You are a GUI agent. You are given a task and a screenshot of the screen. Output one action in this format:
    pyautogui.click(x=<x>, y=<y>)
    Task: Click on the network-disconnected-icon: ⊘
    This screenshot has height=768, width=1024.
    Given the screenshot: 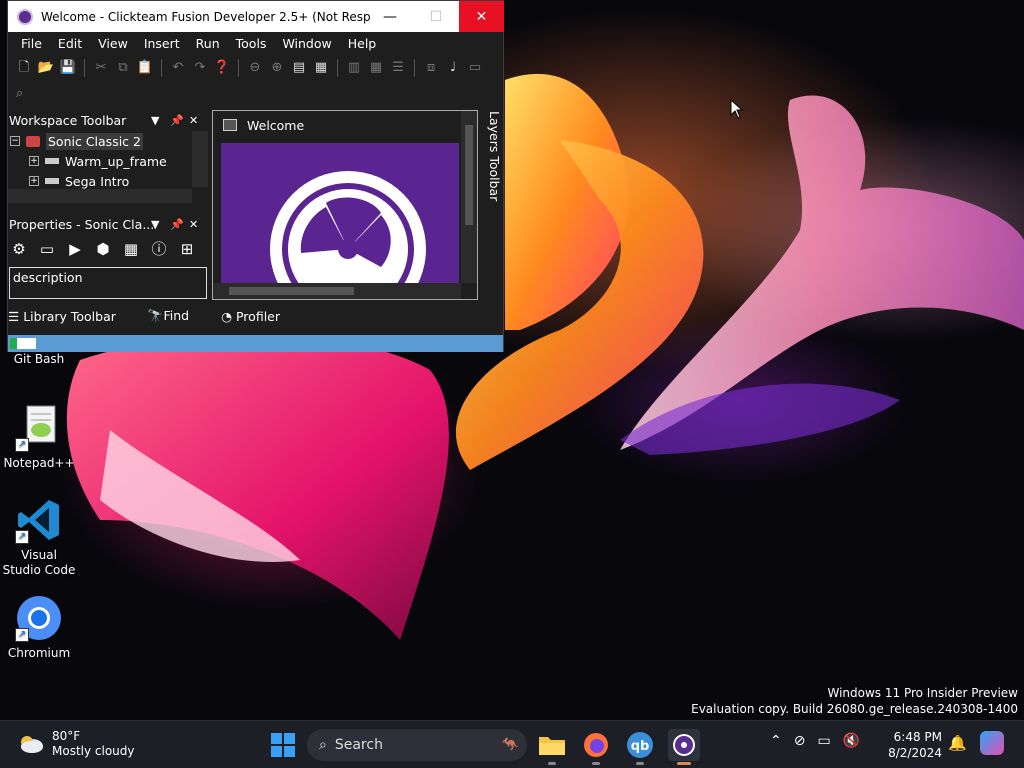 What is the action you would take?
    pyautogui.click(x=800, y=741)
    